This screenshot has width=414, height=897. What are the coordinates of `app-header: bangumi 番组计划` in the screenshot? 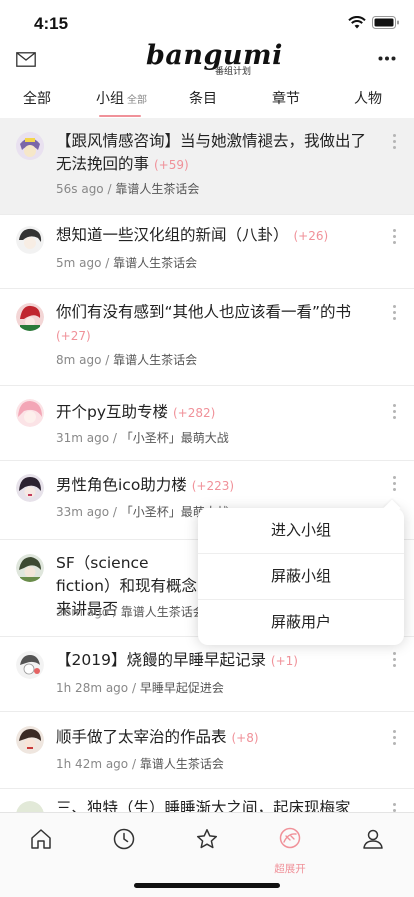 It's located at (207, 59).